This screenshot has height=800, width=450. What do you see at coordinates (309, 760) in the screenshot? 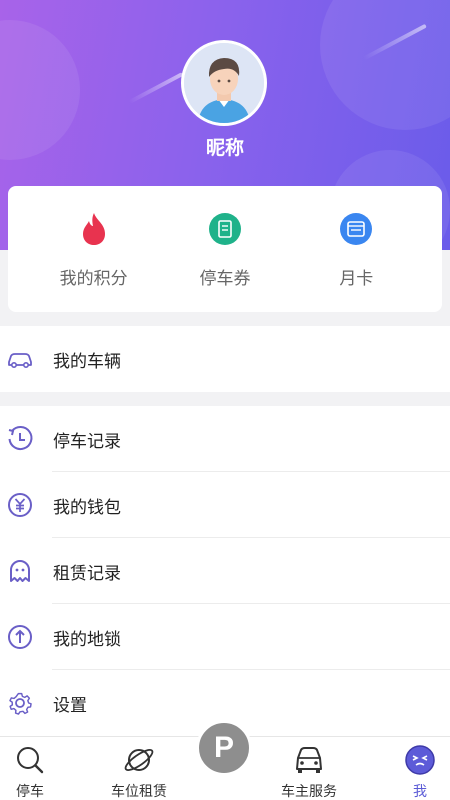
I see `car-front-icon` at bounding box center [309, 760].